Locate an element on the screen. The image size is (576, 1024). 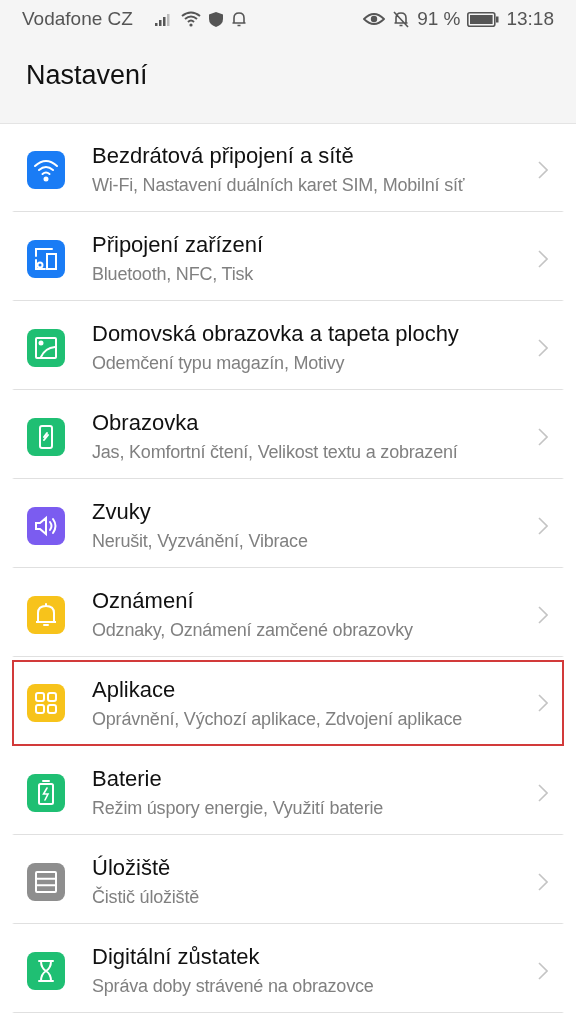
item-description: Jas, Komfortní čtení, Velikost textu a zobrazení is located at coordinates (275, 452).